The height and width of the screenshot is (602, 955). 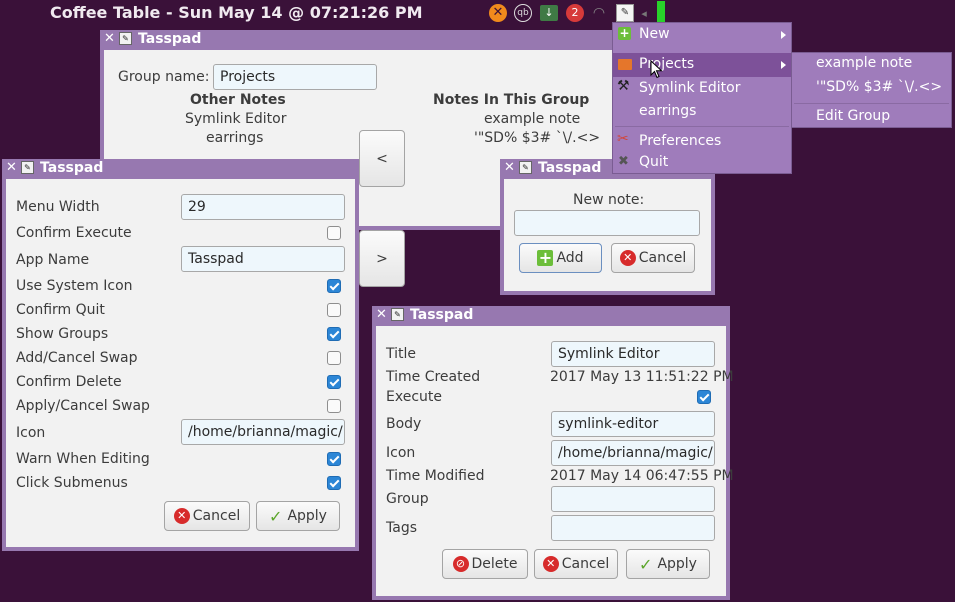 What do you see at coordinates (702, 35) in the screenshot?
I see `menu-item-new: + New` at bounding box center [702, 35].